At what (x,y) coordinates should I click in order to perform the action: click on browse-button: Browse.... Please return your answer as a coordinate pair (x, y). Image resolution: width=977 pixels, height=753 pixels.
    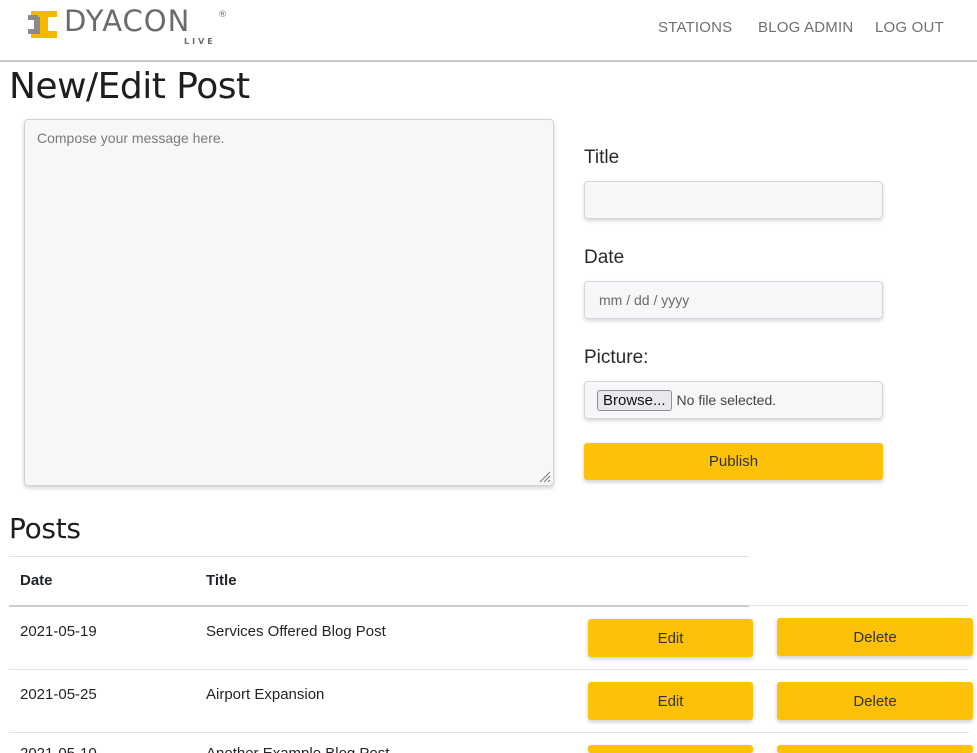
    Looking at the image, I should click on (634, 400).